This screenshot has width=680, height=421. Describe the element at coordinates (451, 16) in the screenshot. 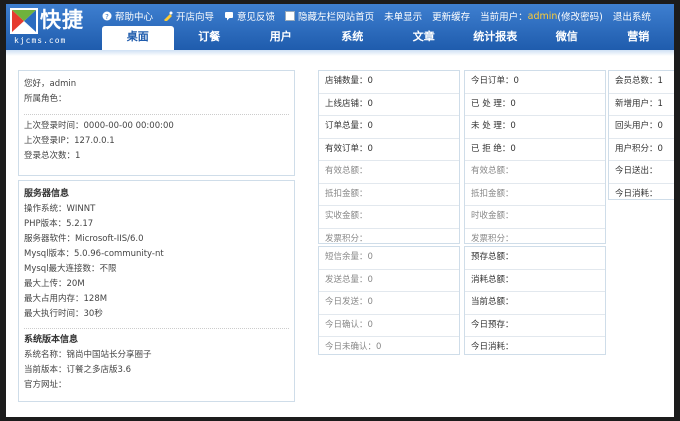

I see `refresh-cache-link: 更新缓存` at that location.